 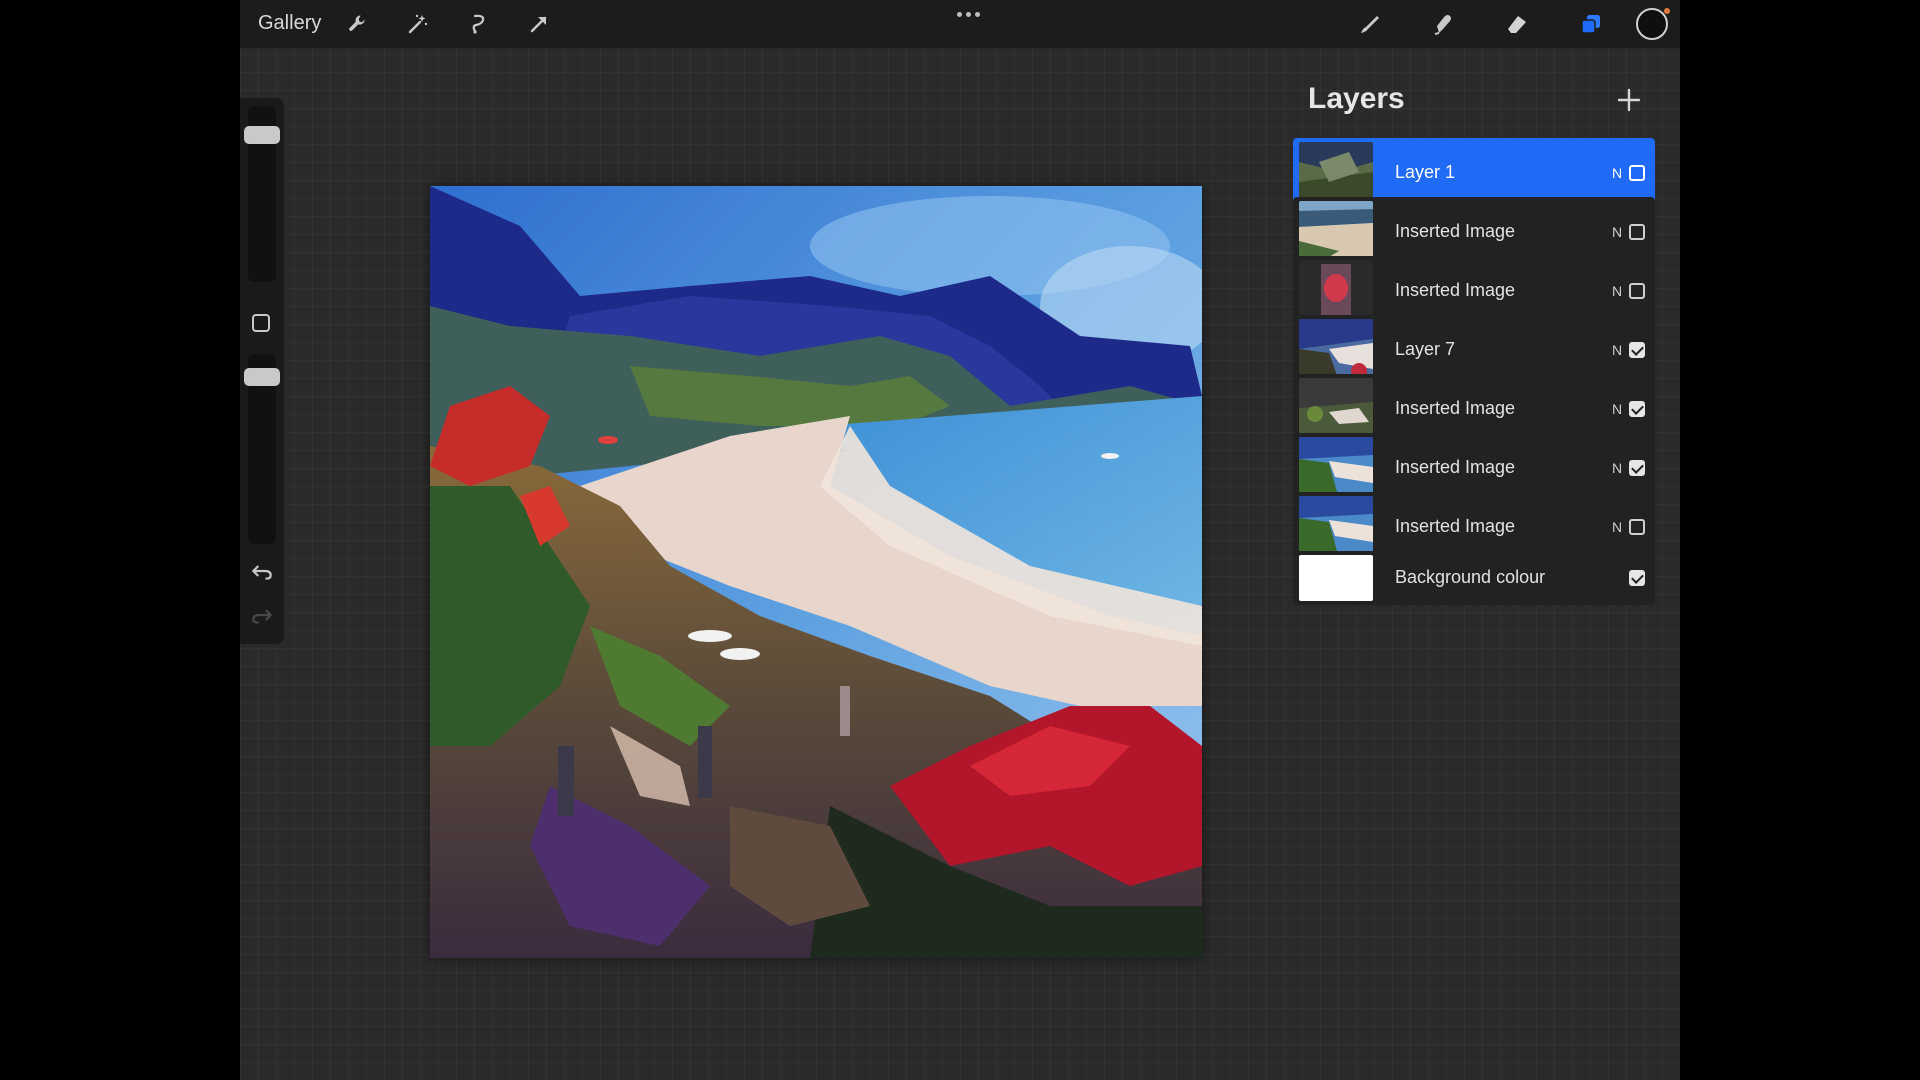 I want to click on magic-wand-icon, so click(x=418, y=24).